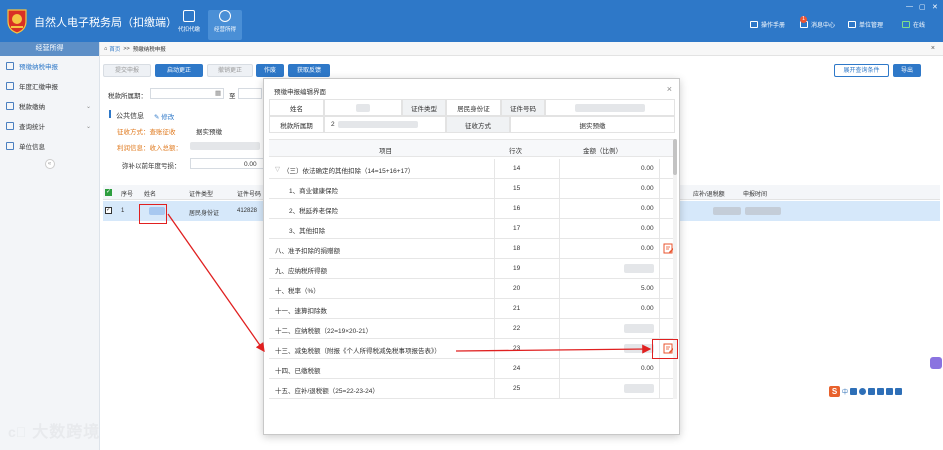  I want to click on select-all-checkbox: ✓, so click(108, 192).